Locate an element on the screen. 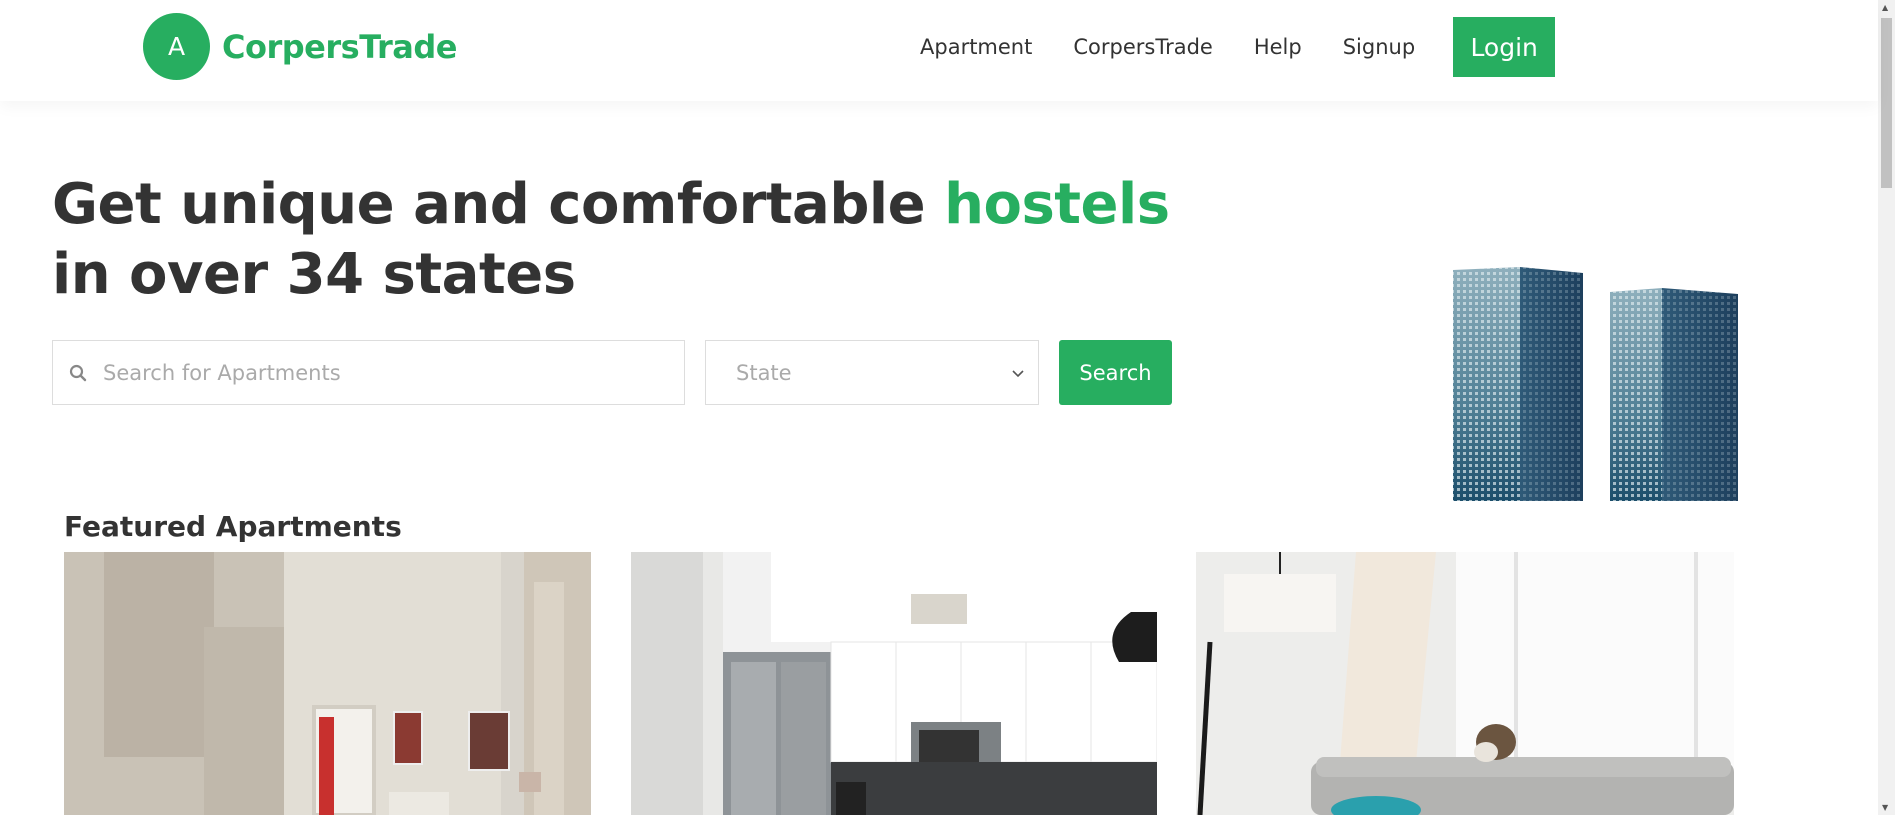 The height and width of the screenshot is (815, 1895). nav-help: Help is located at coordinates (1278, 47).